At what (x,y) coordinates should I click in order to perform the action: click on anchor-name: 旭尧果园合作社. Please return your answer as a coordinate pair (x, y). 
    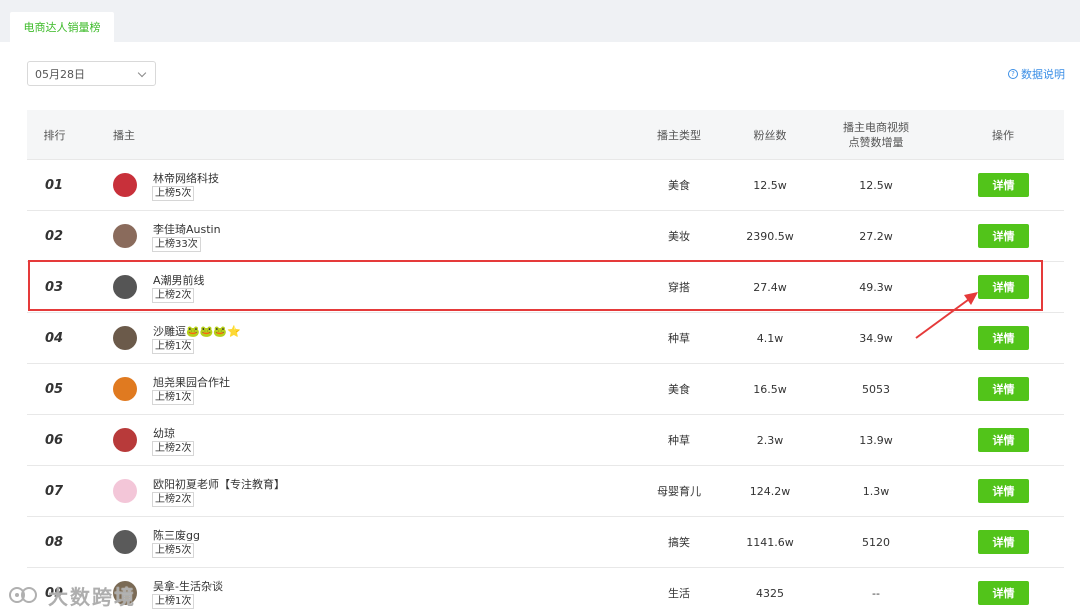
    Looking at the image, I should click on (191, 382).